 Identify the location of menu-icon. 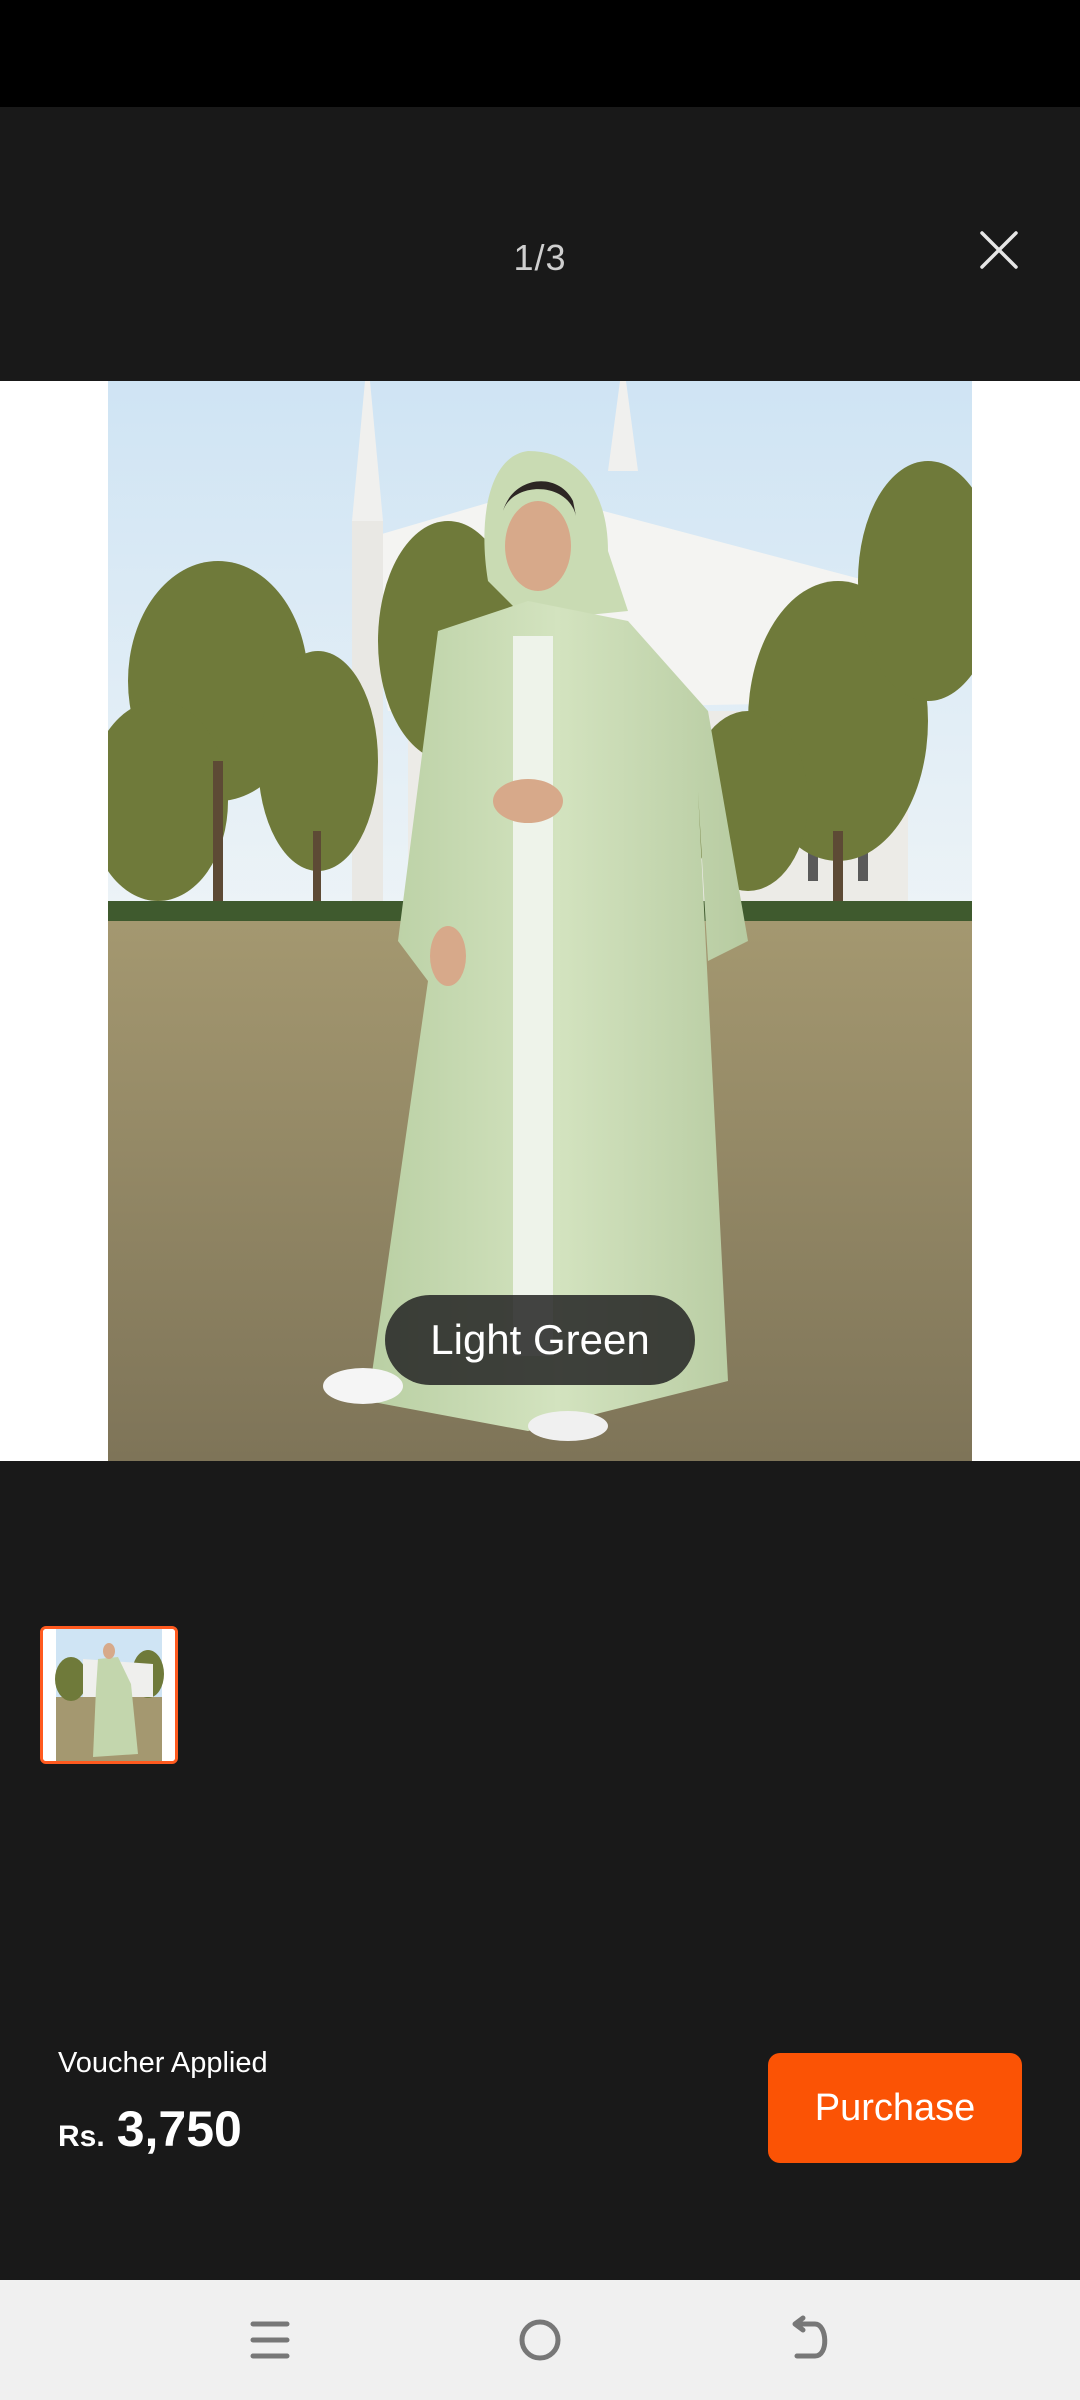
(270, 2340).